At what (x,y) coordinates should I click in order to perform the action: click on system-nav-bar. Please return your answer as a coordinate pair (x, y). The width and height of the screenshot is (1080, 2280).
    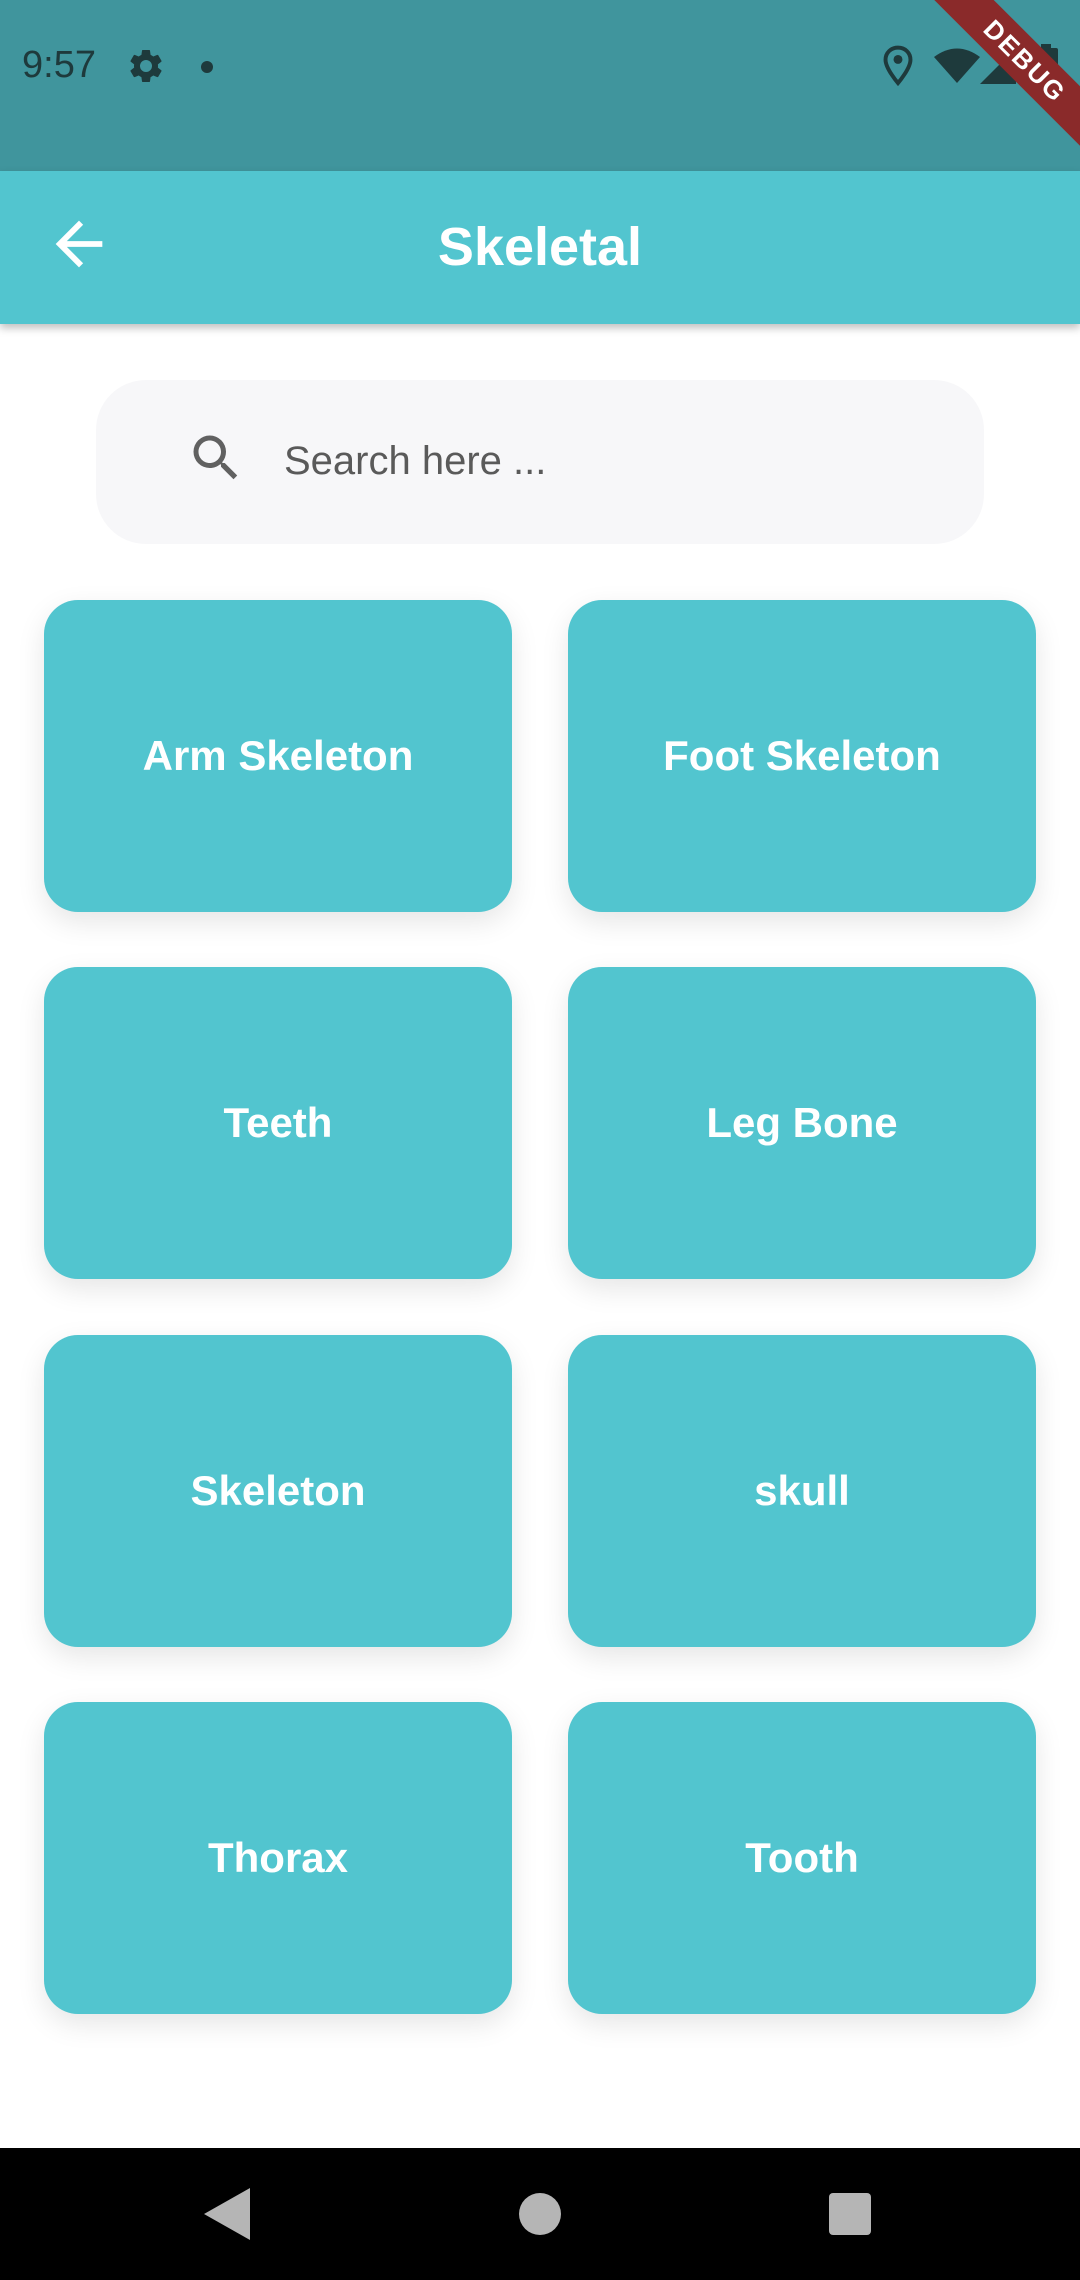
    Looking at the image, I should click on (540, 2214).